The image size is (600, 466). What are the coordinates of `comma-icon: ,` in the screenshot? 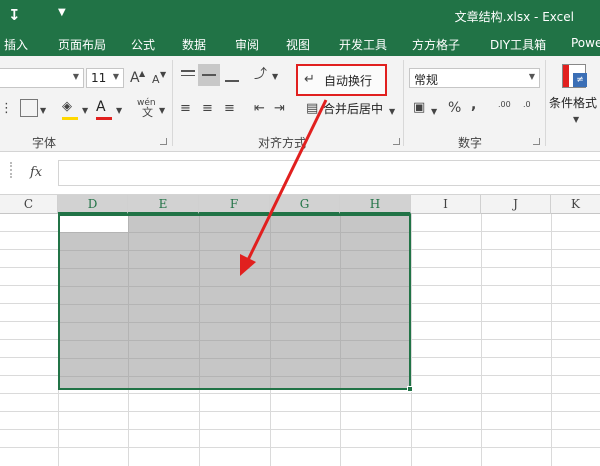 It's located at (473, 105).